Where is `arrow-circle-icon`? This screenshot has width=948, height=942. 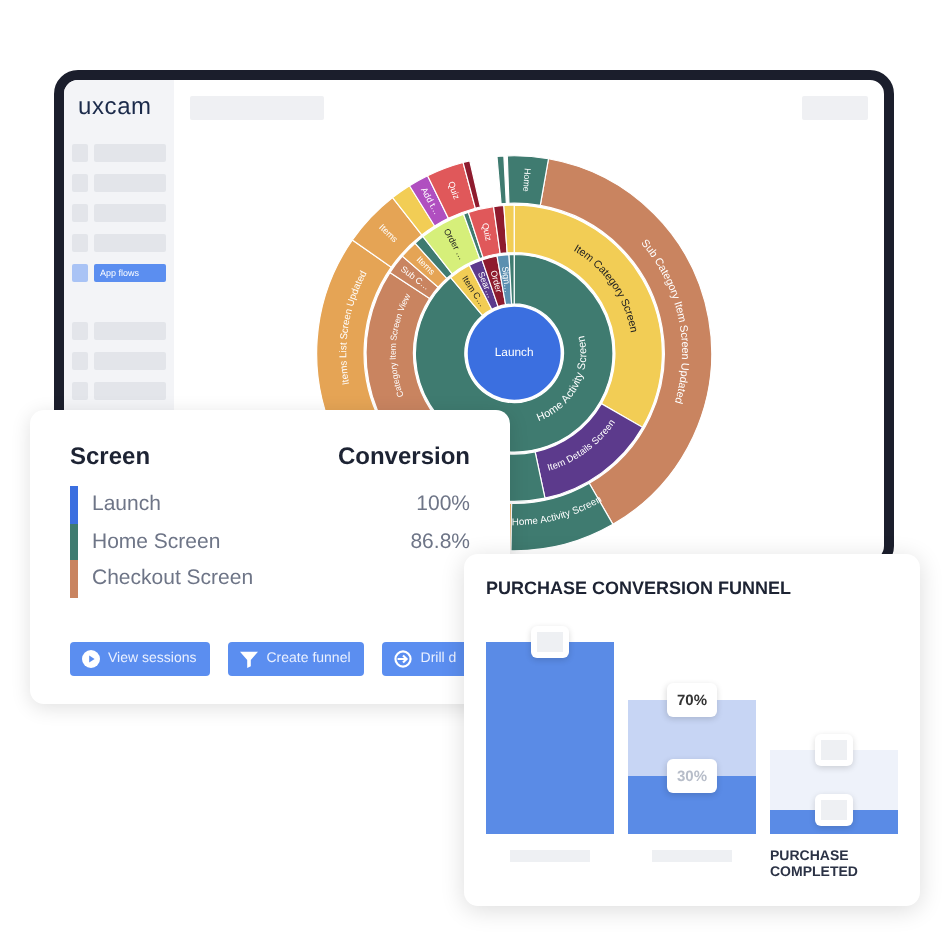
arrow-circle-icon is located at coordinates (403, 658).